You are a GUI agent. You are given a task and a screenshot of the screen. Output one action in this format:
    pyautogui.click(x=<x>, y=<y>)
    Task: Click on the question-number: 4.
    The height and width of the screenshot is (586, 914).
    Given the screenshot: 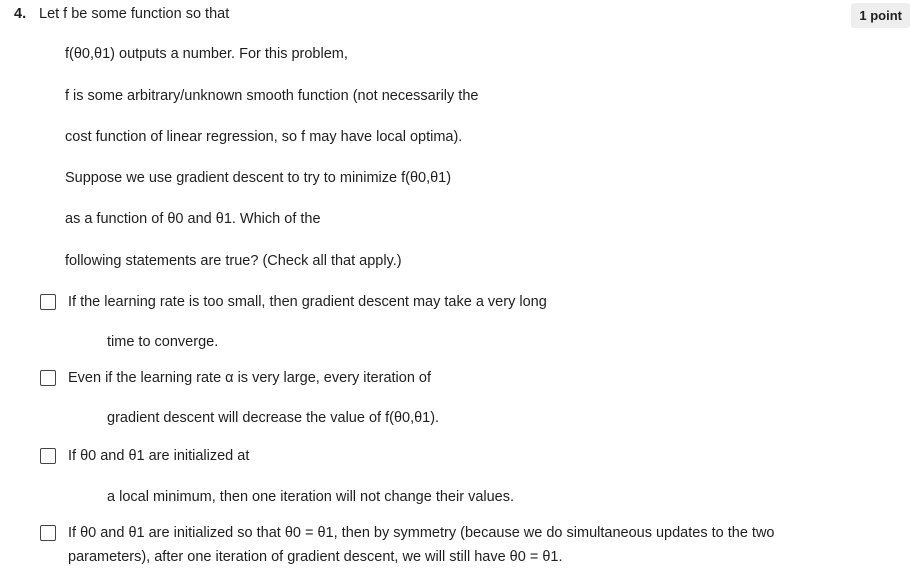 What is the action you would take?
    pyautogui.click(x=20, y=14)
    